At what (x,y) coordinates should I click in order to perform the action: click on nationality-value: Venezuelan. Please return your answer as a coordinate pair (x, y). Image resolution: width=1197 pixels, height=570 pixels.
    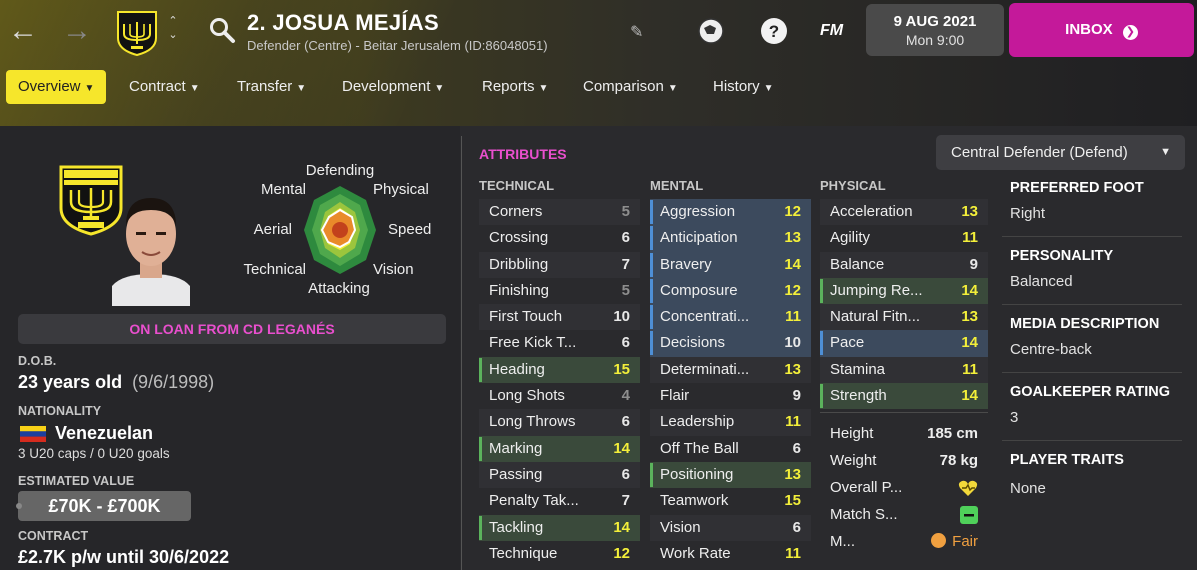
    Looking at the image, I should click on (104, 433).